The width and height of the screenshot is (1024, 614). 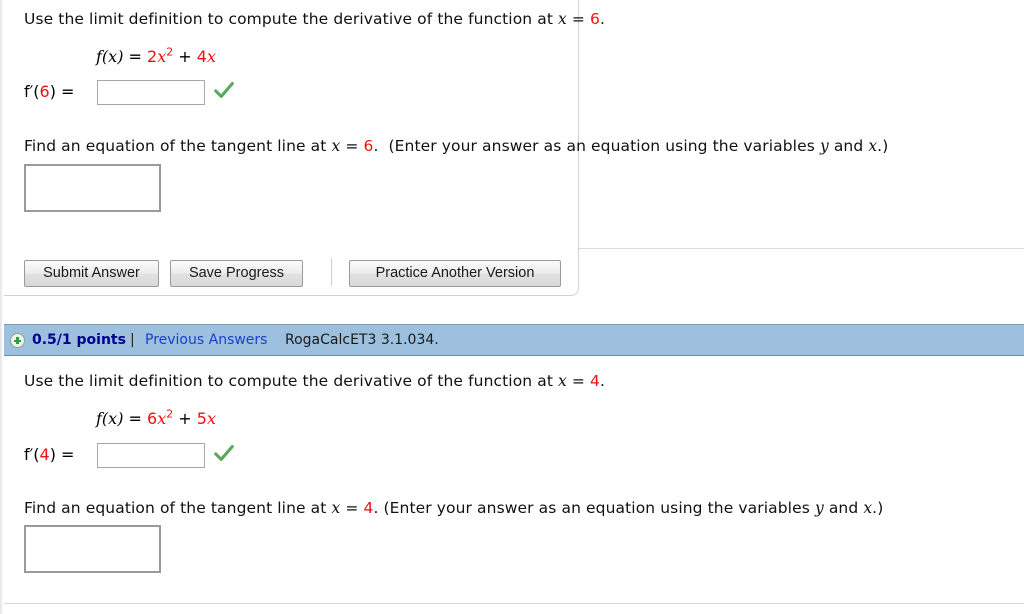 I want to click on problem-1-formula-plus: +, so click(x=185, y=56).